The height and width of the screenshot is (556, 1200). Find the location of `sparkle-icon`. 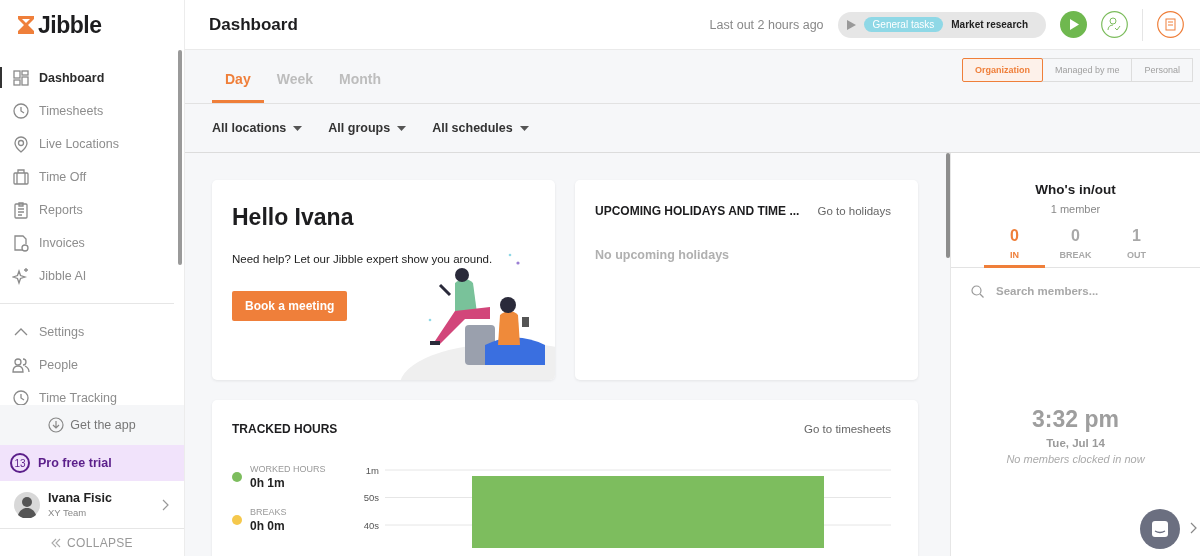

sparkle-icon is located at coordinates (21, 275).